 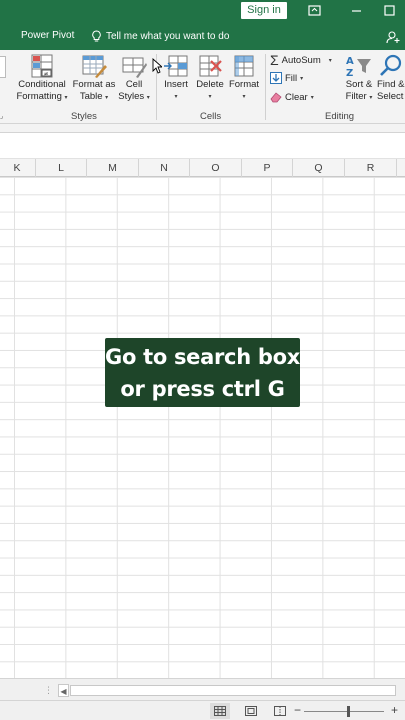 What do you see at coordinates (96, 35) in the screenshot?
I see `lightbulb-icon` at bounding box center [96, 35].